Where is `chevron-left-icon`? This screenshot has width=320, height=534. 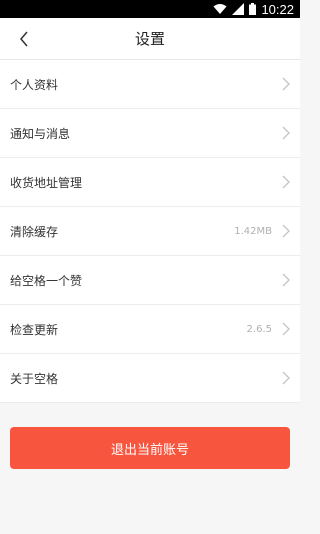
chevron-left-icon is located at coordinates (24, 39).